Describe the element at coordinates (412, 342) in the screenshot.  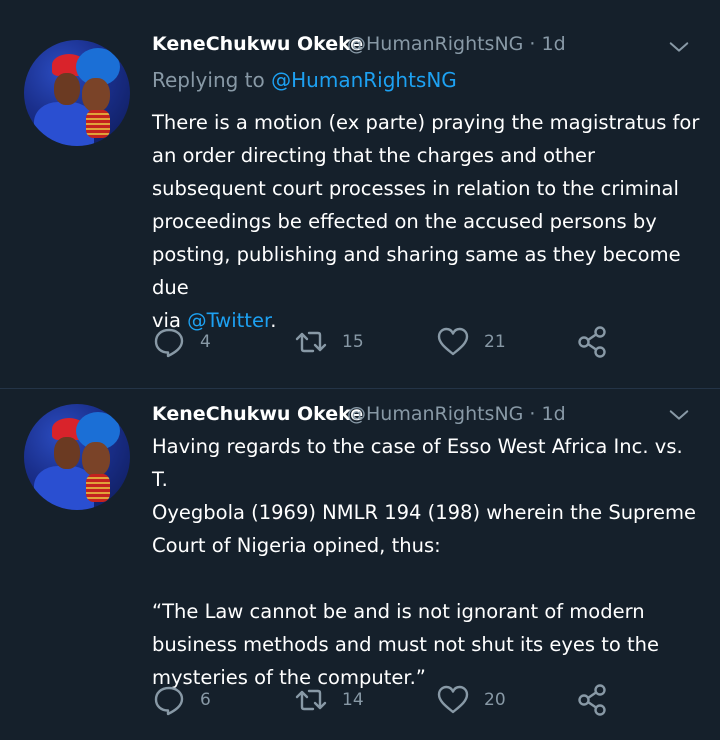
I see `tweet-actions: 4 15 21` at that location.